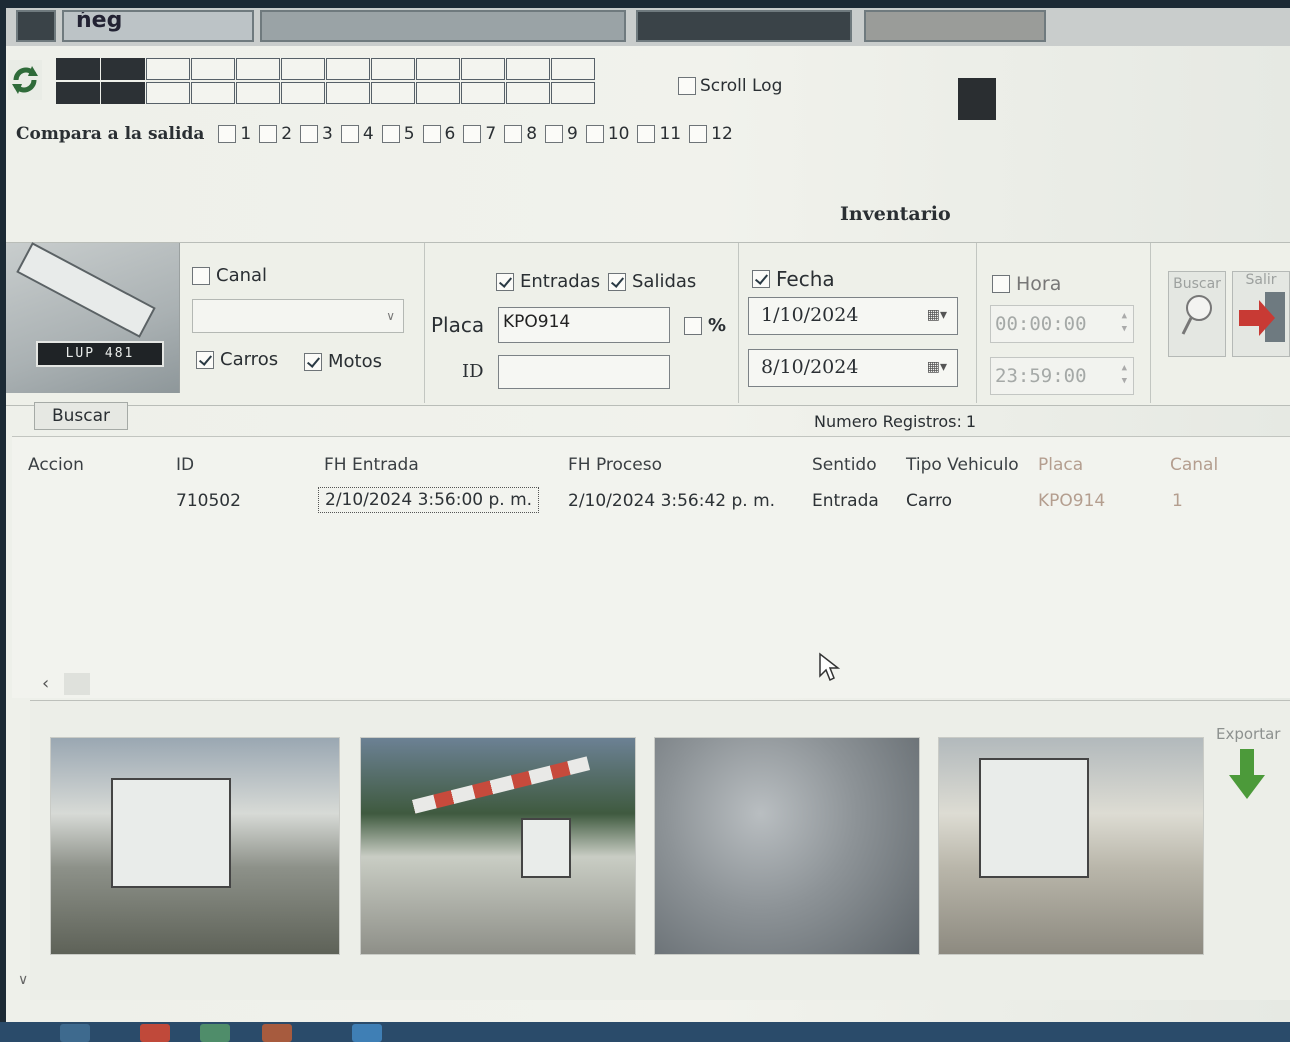 This screenshot has height=1042, width=1290. I want to click on compara-option: 7, so click(479, 134).